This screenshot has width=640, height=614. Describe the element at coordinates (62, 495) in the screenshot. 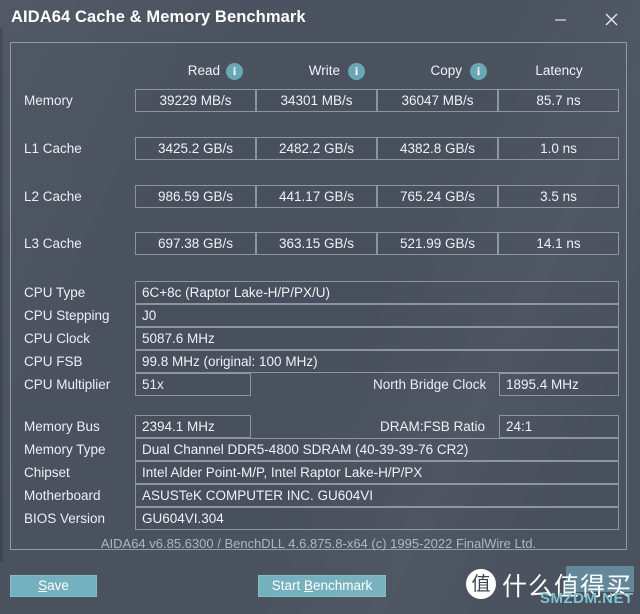

I see `motherboard-label: Motherboard` at that location.